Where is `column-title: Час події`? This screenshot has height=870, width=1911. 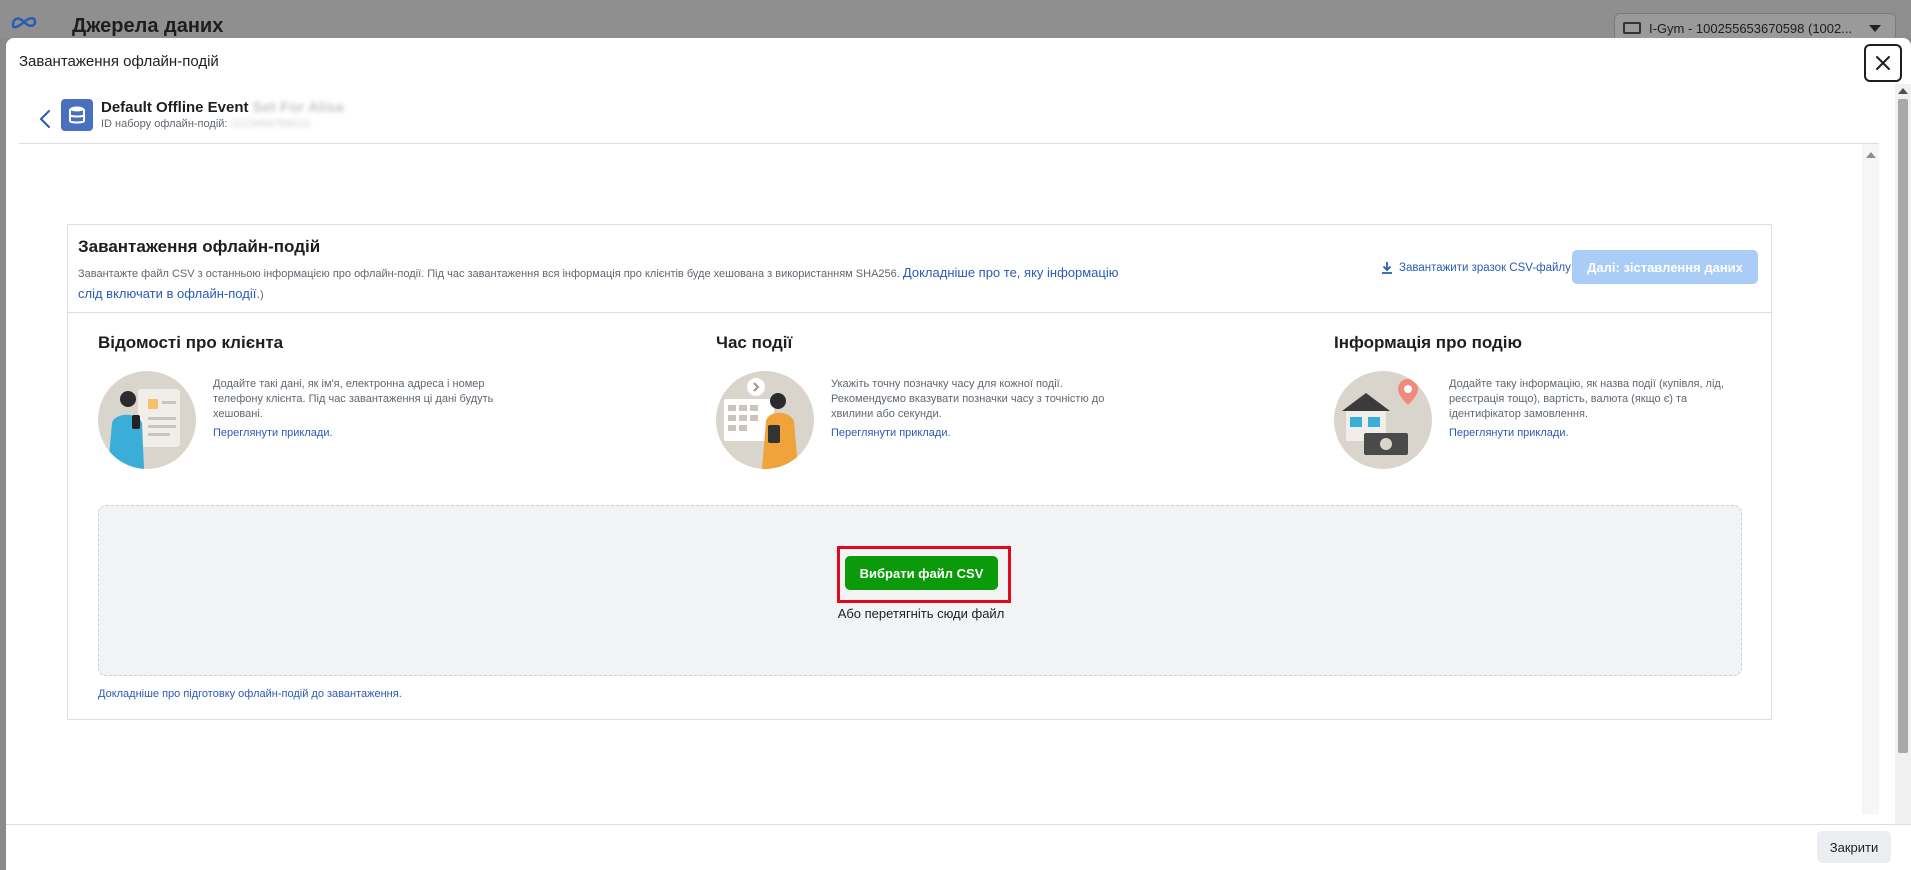
column-title: Час події is located at coordinates (754, 342).